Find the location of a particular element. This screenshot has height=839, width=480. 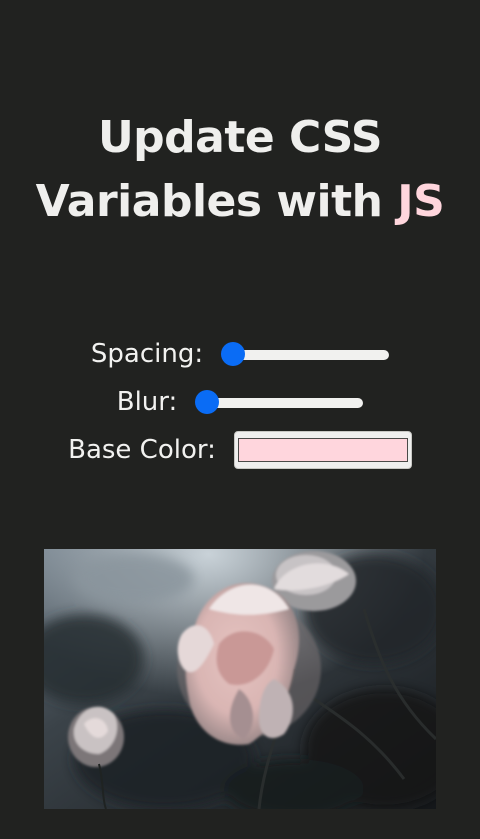

spacing-slider-track is located at coordinates (307, 355).